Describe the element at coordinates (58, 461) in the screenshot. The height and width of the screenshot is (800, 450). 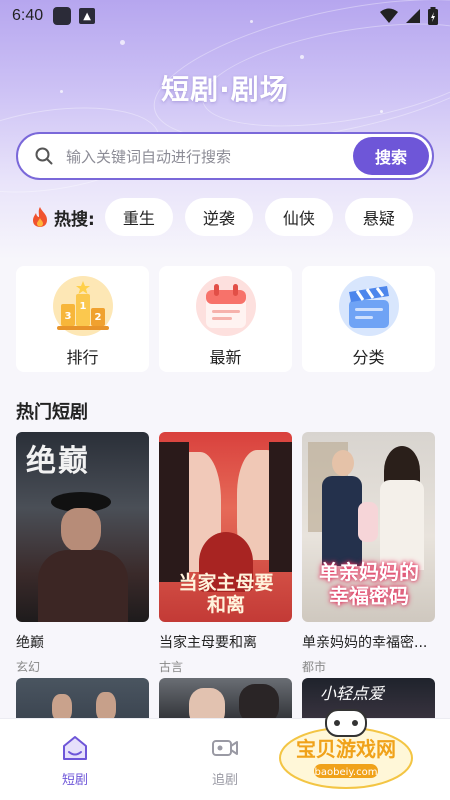
I see `poster-title-text: 绝巅` at that location.